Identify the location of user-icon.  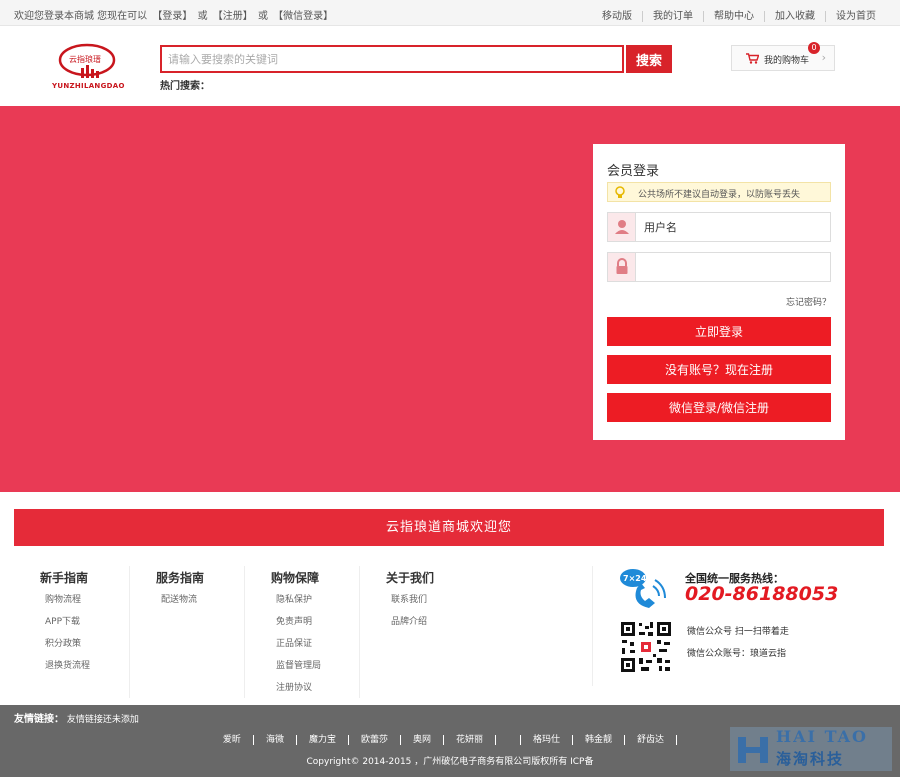
(622, 227).